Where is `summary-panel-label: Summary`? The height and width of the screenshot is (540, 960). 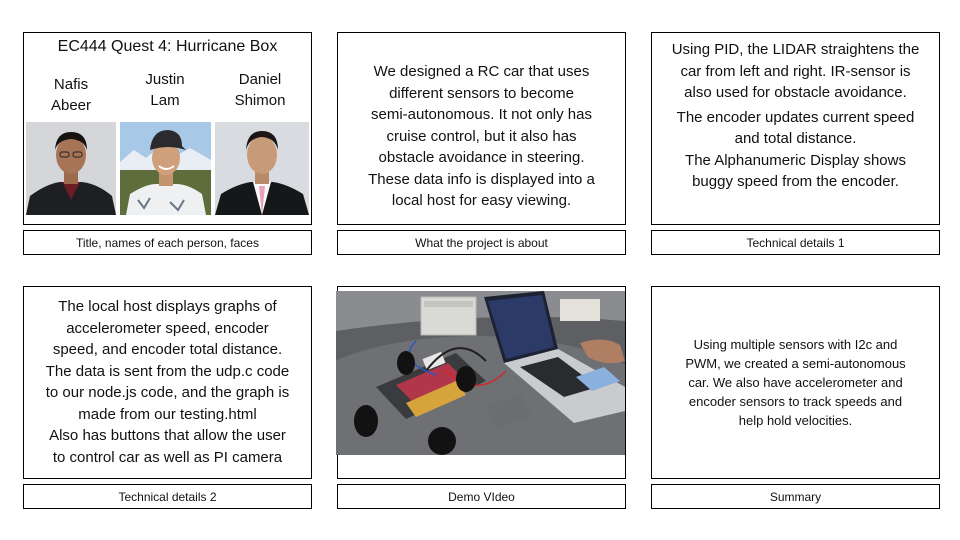
summary-panel-label: Summary is located at coordinates (795, 496).